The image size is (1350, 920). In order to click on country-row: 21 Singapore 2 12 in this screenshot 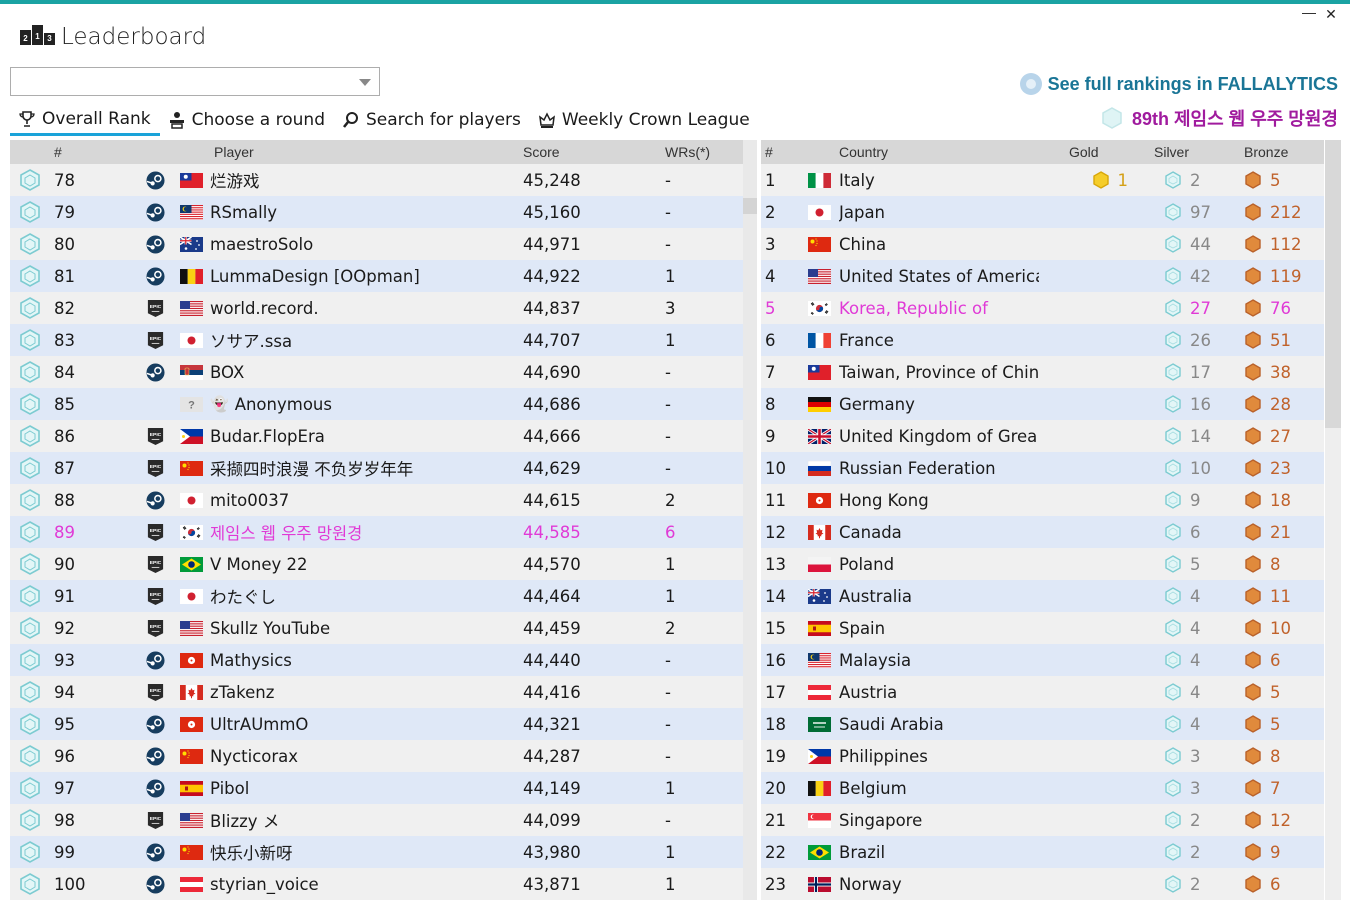, I will do `click(1042, 820)`.